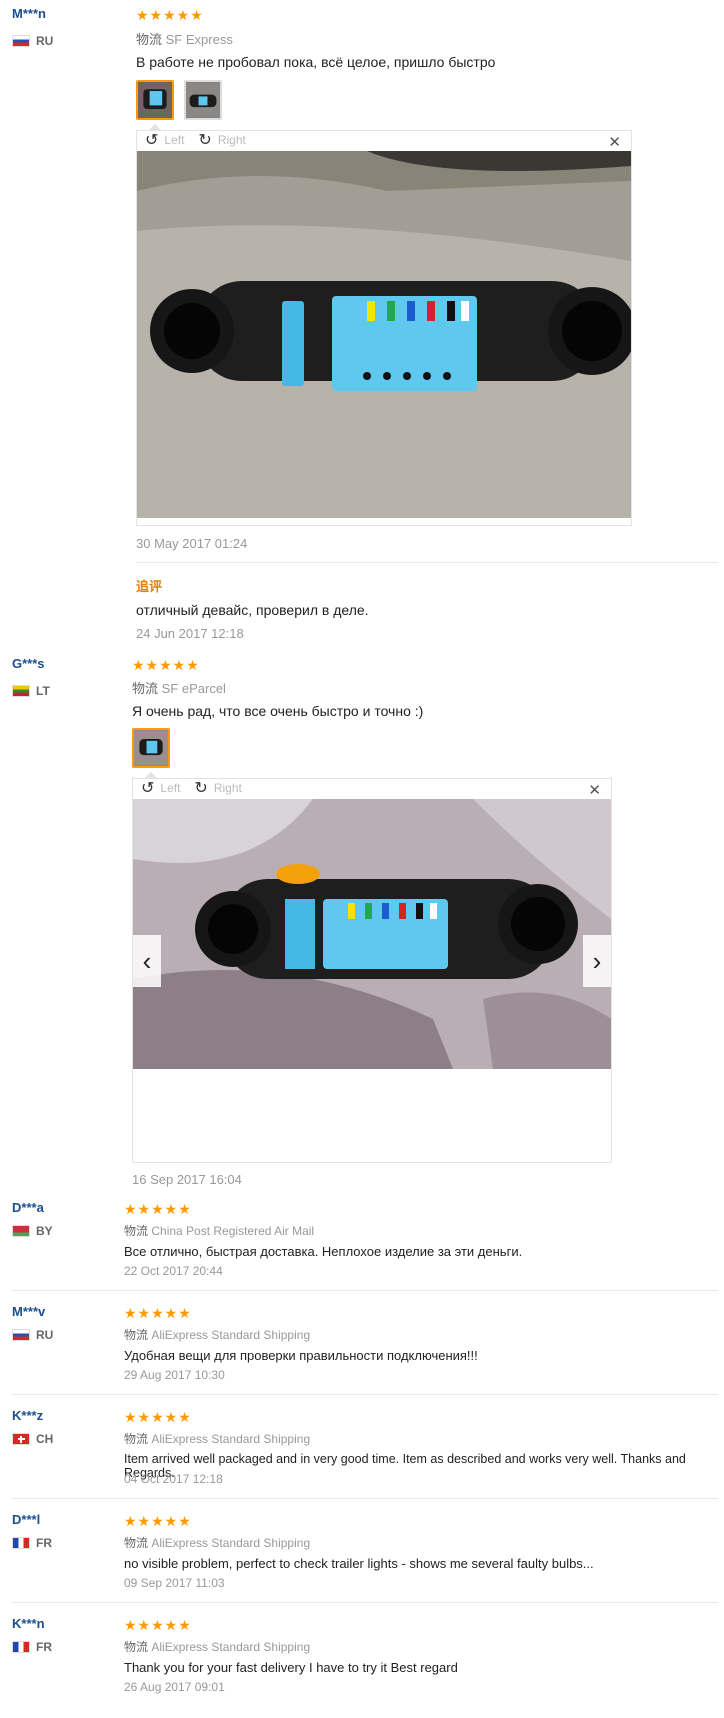  What do you see at coordinates (219, 1231) in the screenshot?
I see `shipping-method: 物流 China Post Registered Air Mail` at bounding box center [219, 1231].